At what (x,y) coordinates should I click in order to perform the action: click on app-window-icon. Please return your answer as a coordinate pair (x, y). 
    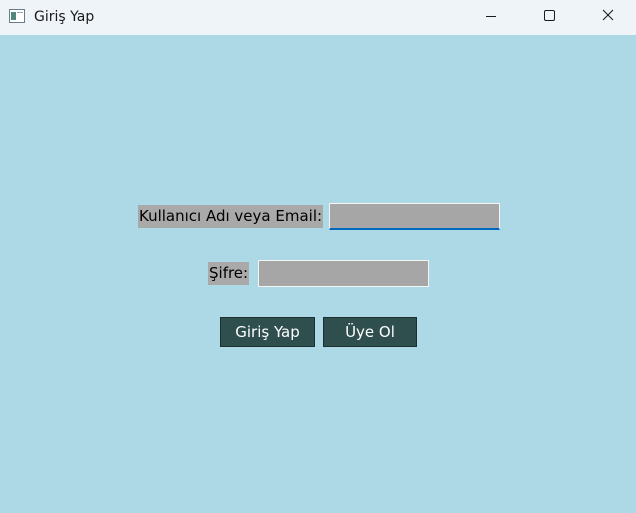
    Looking at the image, I should click on (17, 16).